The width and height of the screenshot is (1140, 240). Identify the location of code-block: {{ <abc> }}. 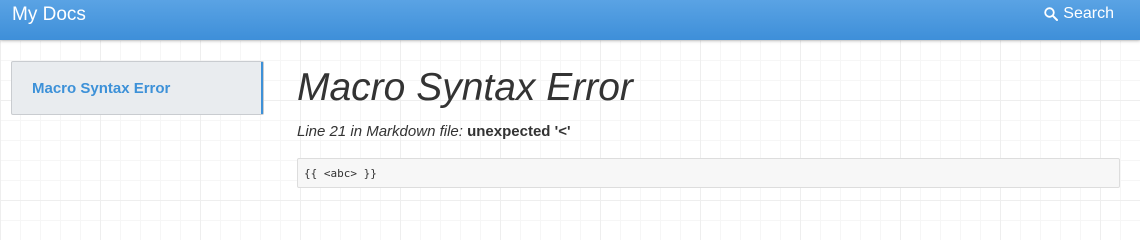
(708, 173).